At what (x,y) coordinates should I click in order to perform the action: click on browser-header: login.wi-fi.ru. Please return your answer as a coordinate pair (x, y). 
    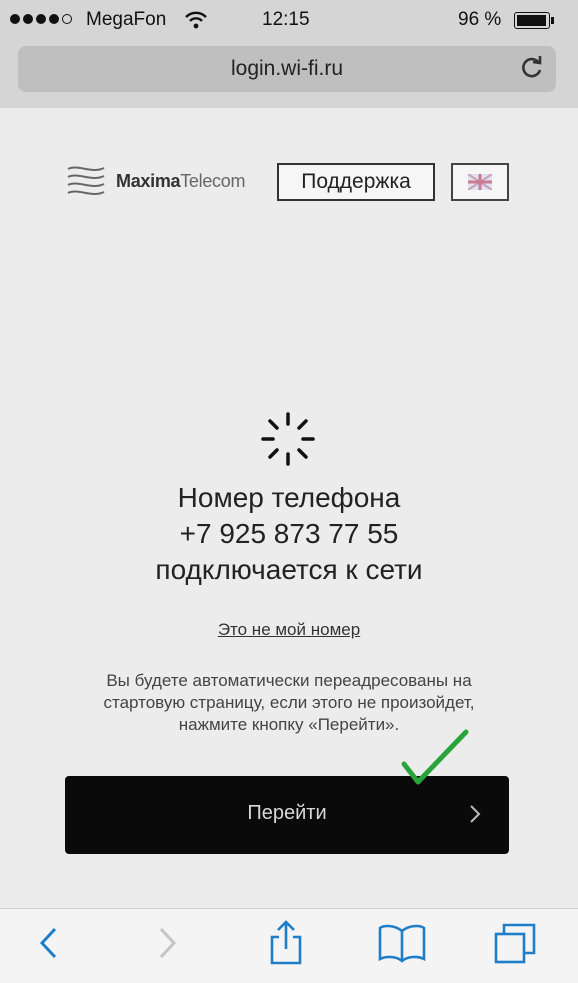
    Looking at the image, I should click on (289, 75).